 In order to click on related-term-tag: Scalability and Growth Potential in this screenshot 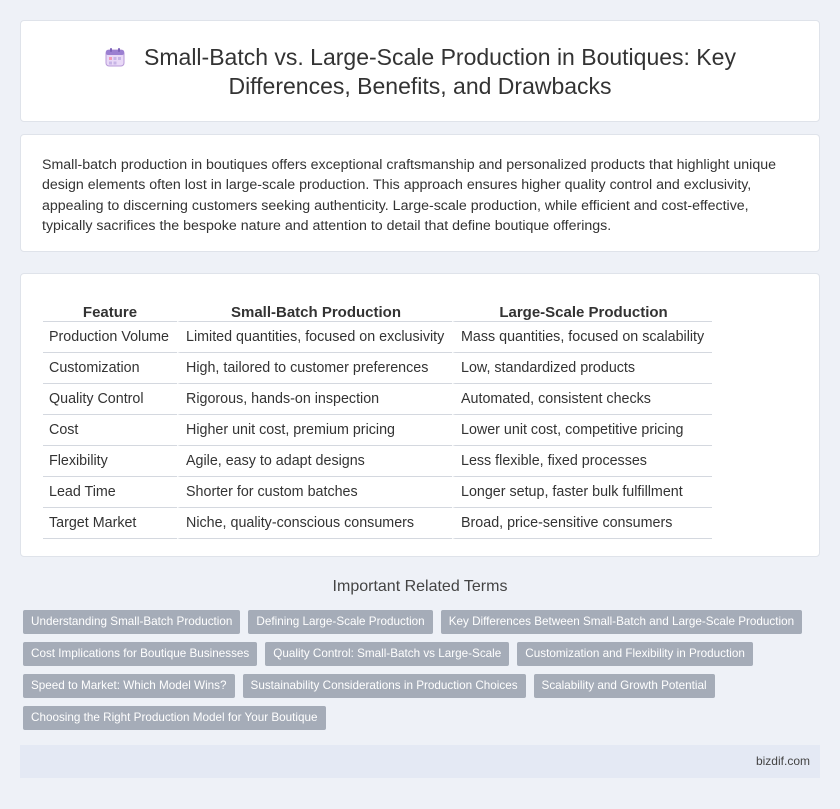, I will do `click(624, 686)`.